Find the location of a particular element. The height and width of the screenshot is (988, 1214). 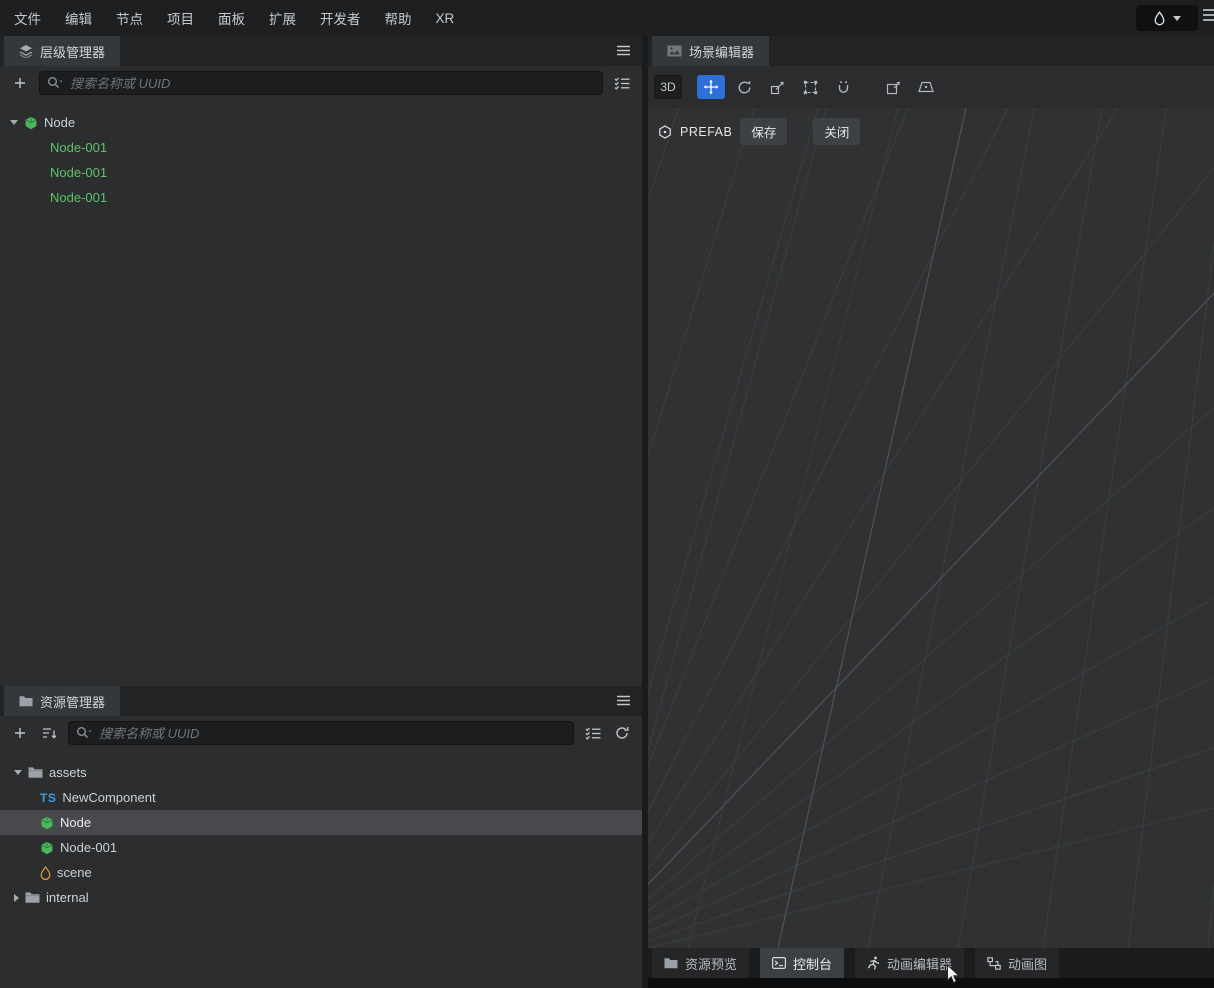

tab-animation-graph: 动画图 is located at coordinates (1017, 963).